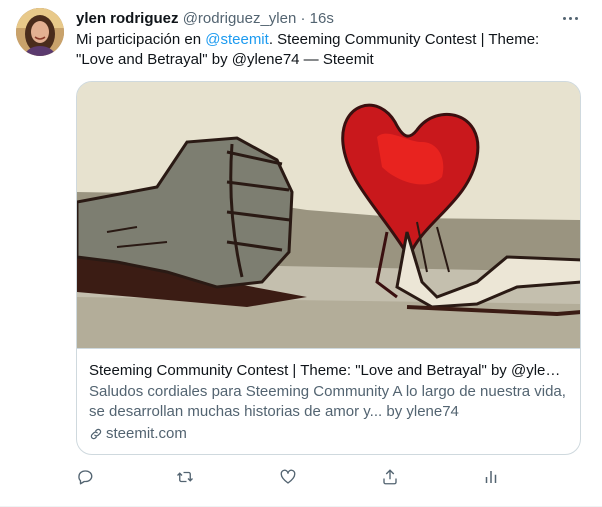 This screenshot has width=602, height=507. What do you see at coordinates (237, 39) in the screenshot?
I see `mention-link: @steemit` at bounding box center [237, 39].